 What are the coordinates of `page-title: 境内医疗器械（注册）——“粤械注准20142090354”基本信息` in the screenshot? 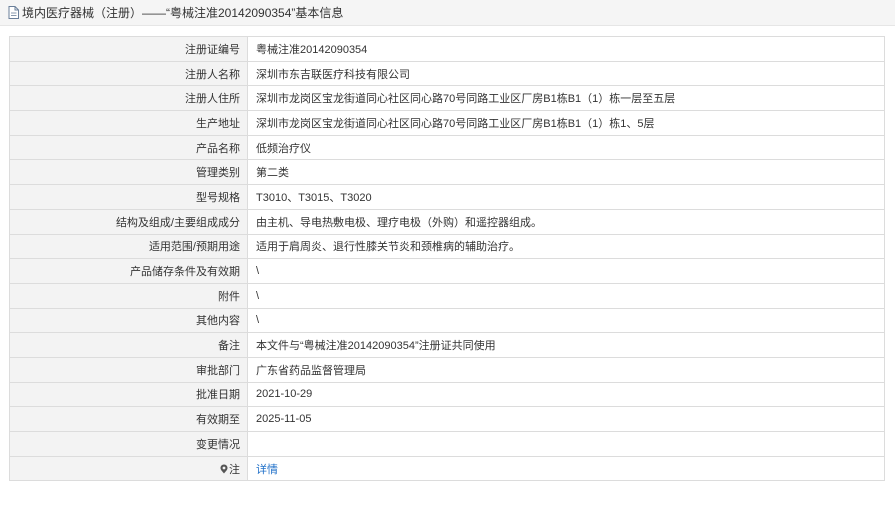 It's located at (183, 13).